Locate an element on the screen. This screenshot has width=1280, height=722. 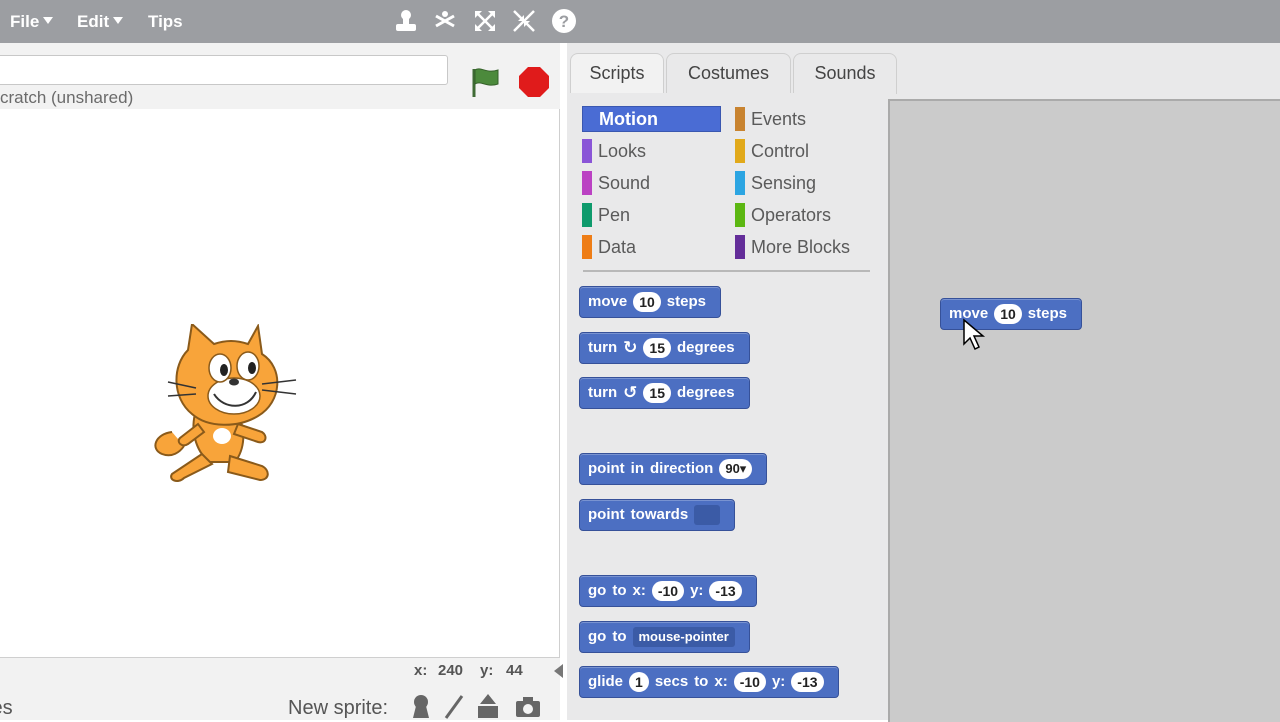
grow-icon is located at coordinates (485, 21).